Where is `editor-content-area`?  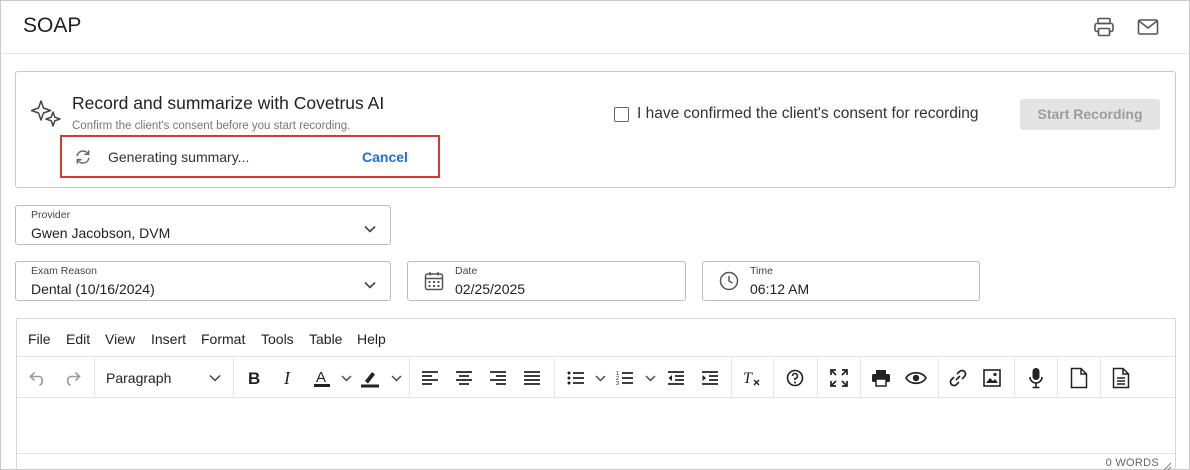 editor-content-area is located at coordinates (596, 426).